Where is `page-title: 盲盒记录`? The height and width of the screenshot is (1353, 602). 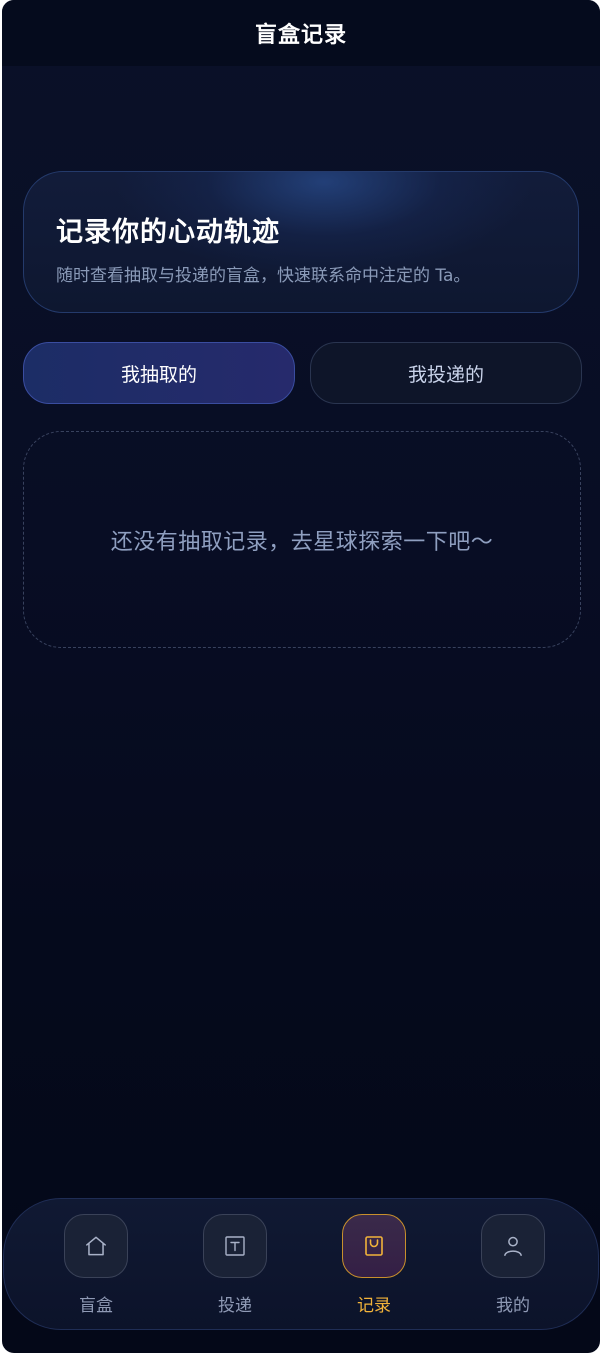 page-title: 盲盒记录 is located at coordinates (300, 35).